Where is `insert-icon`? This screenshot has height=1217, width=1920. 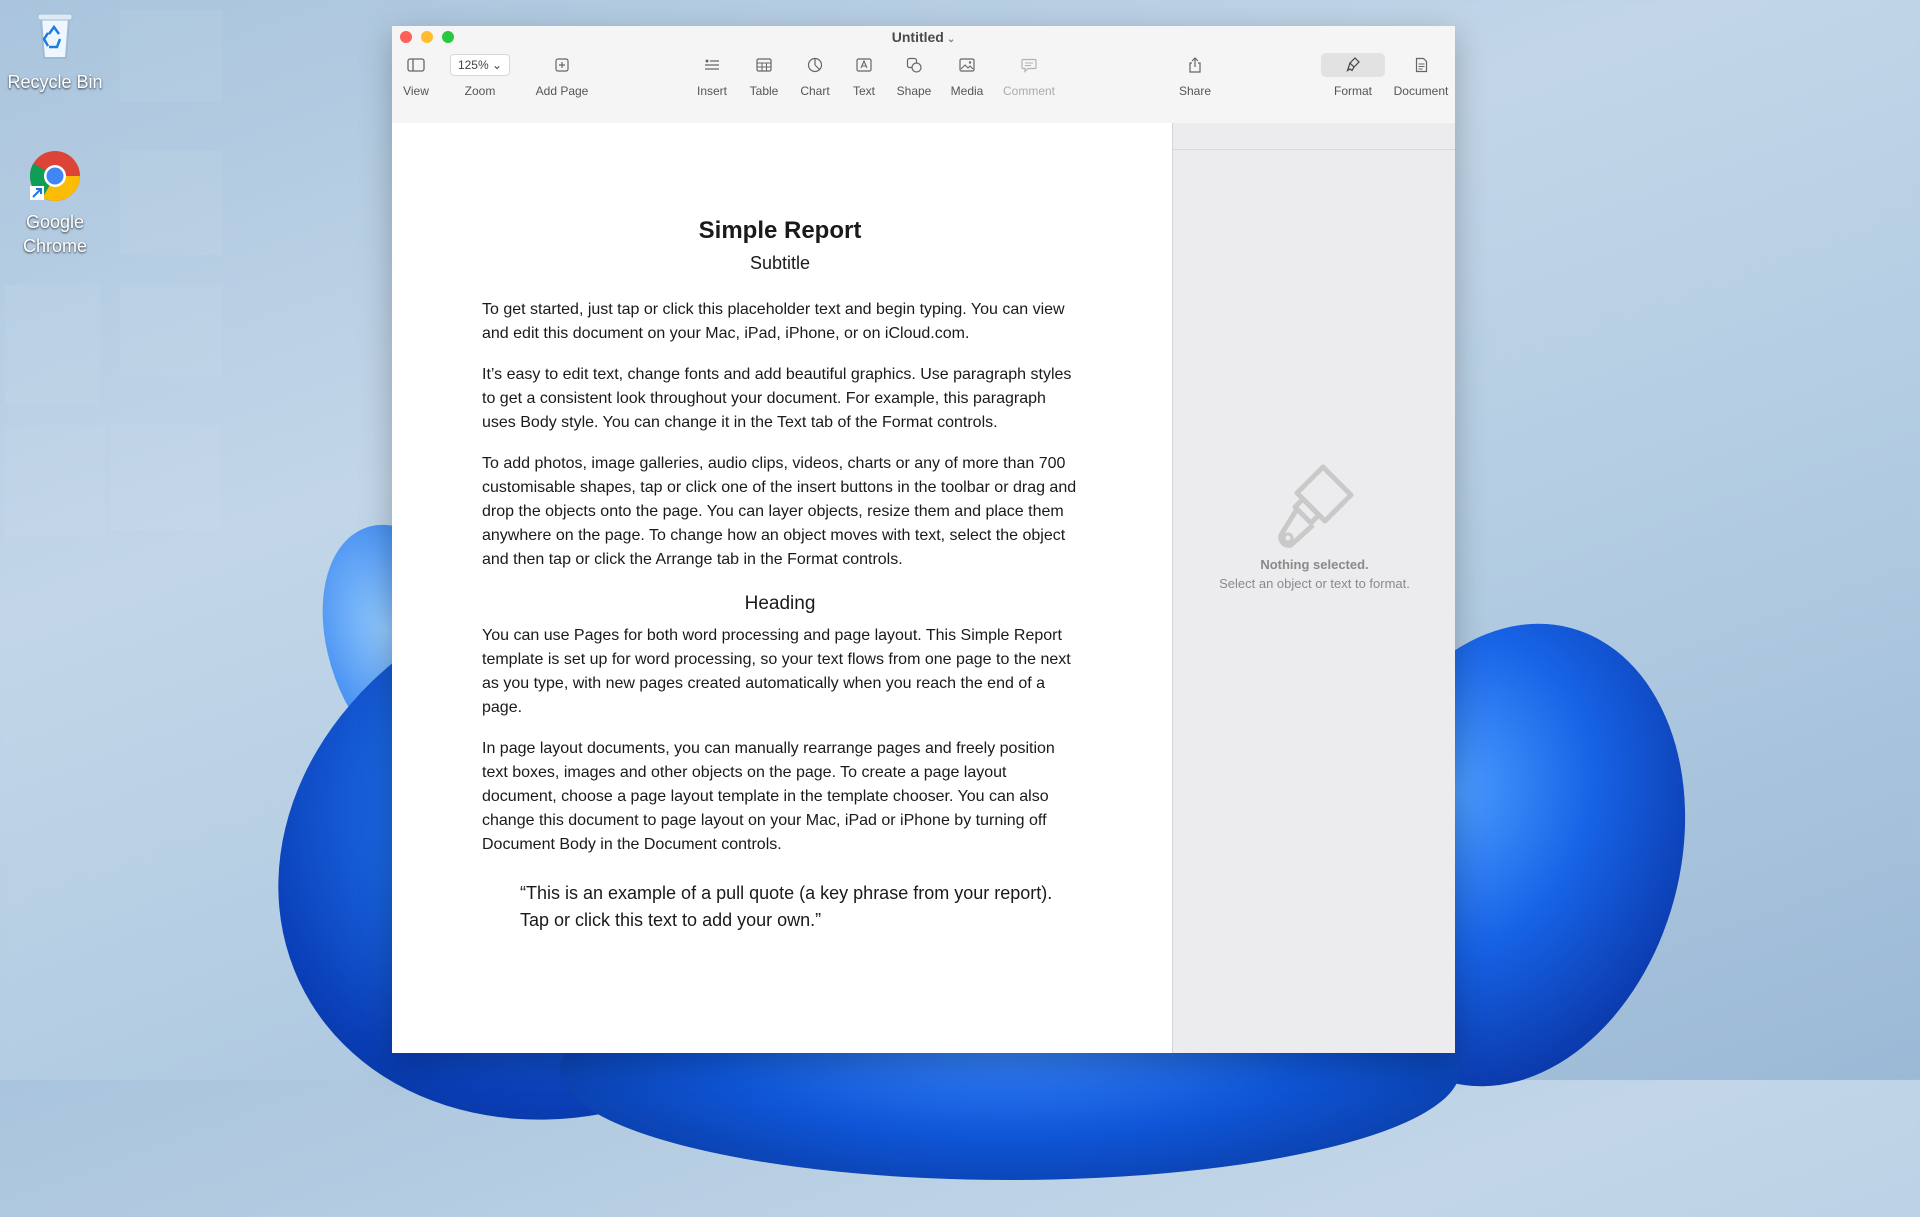 insert-icon is located at coordinates (712, 65).